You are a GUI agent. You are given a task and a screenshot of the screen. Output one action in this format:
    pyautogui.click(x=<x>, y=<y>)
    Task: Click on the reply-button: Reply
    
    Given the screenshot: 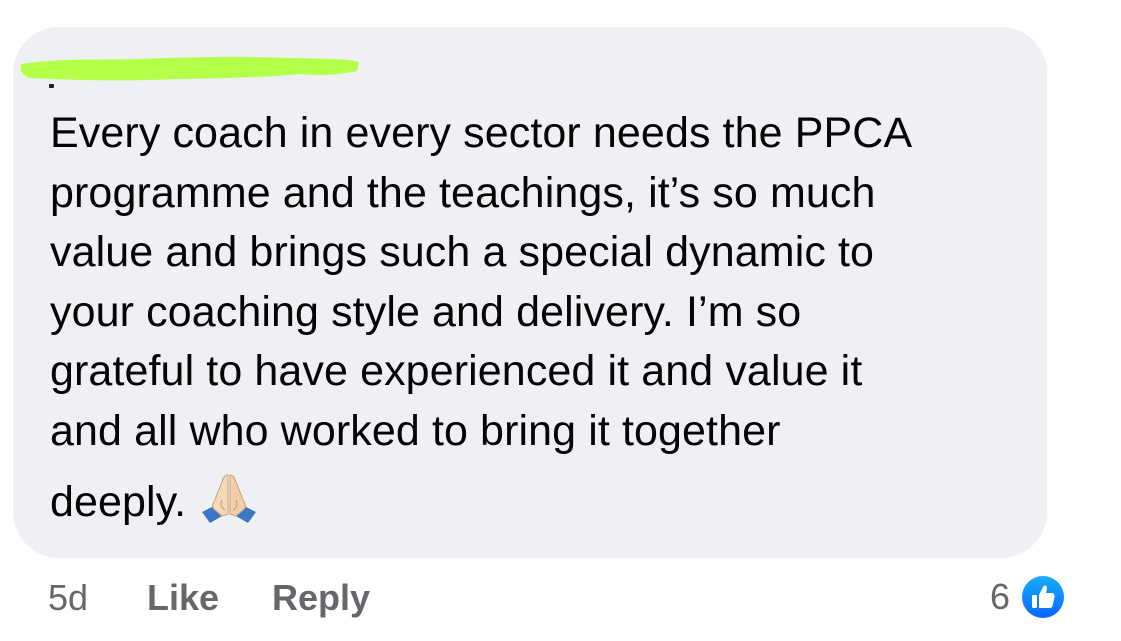 What is the action you would take?
    pyautogui.click(x=321, y=598)
    